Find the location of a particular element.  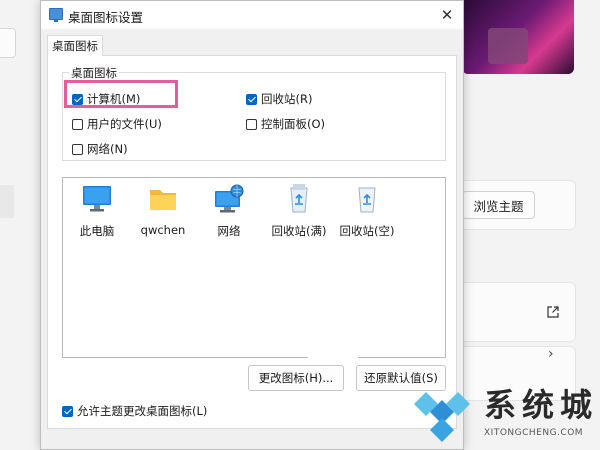

icon-label: 网络 is located at coordinates (229, 231).